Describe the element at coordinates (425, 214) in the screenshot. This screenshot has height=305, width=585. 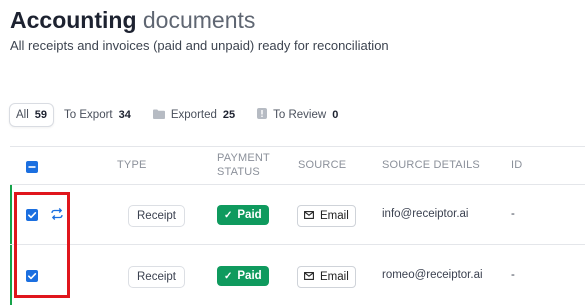
I see `source-details: info@receiptor.ai` at that location.